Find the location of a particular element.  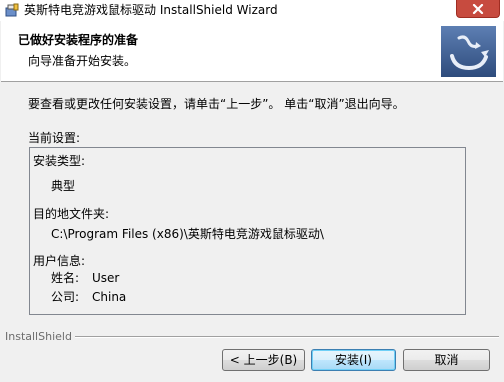

name-value: User is located at coordinates (106, 278).